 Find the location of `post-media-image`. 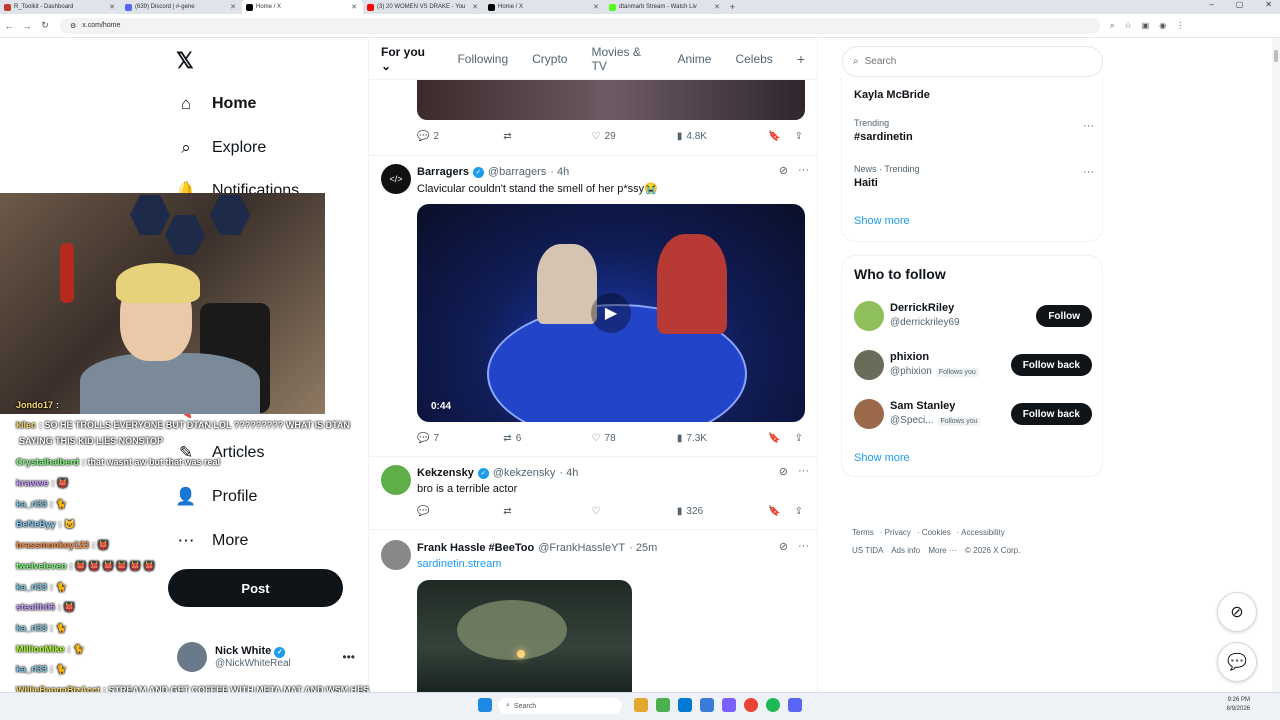

post-media-image is located at coordinates (524, 636).